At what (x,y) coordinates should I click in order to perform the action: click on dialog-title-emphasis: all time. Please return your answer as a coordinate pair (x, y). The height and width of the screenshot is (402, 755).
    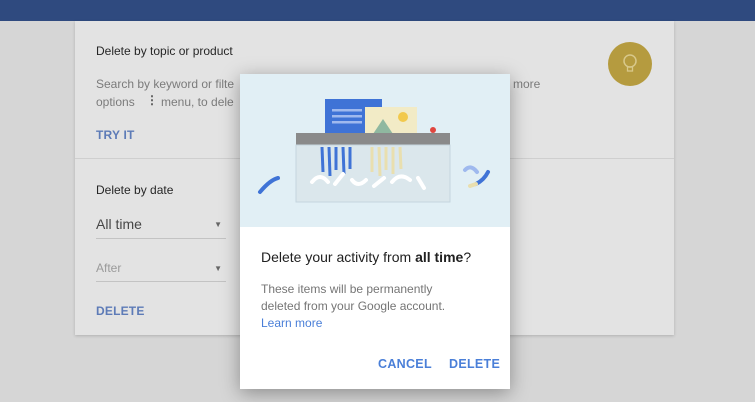
    Looking at the image, I should click on (439, 257).